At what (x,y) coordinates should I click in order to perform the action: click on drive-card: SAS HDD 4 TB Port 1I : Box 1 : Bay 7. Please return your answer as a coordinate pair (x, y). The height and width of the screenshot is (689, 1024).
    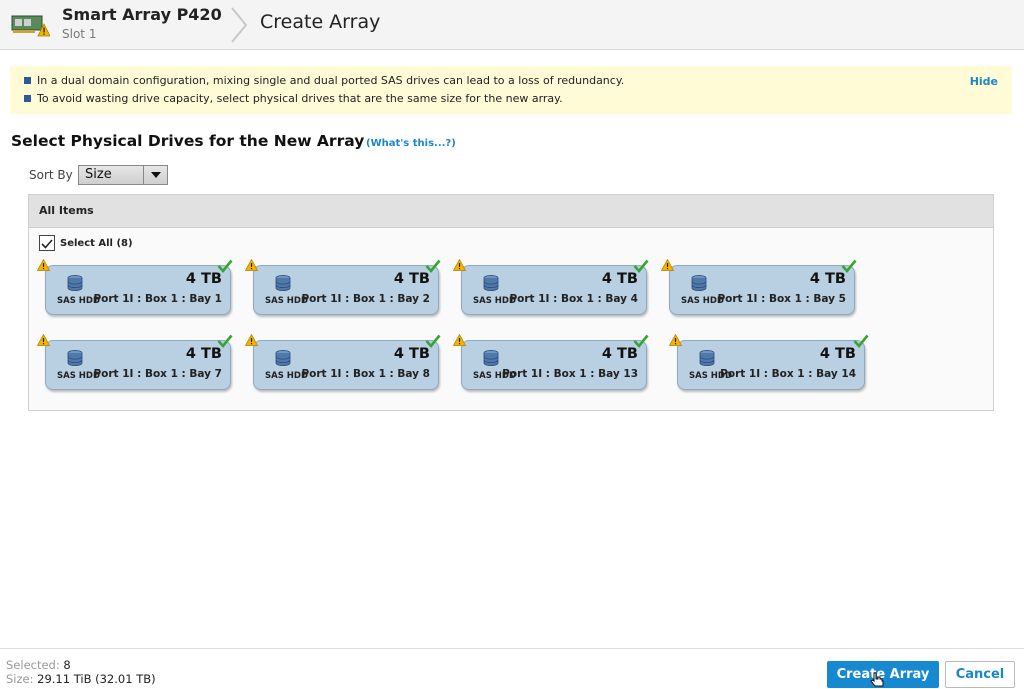
    Looking at the image, I should click on (138, 365).